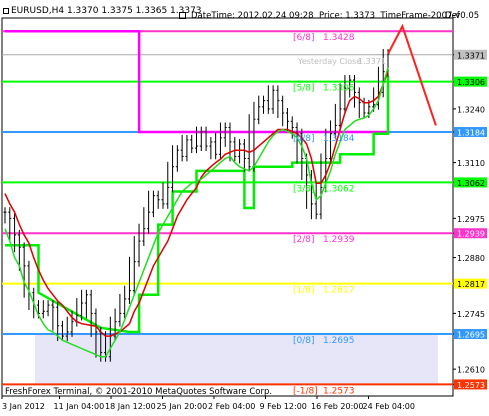  I want to click on def-label: Def, so click(452, 16).